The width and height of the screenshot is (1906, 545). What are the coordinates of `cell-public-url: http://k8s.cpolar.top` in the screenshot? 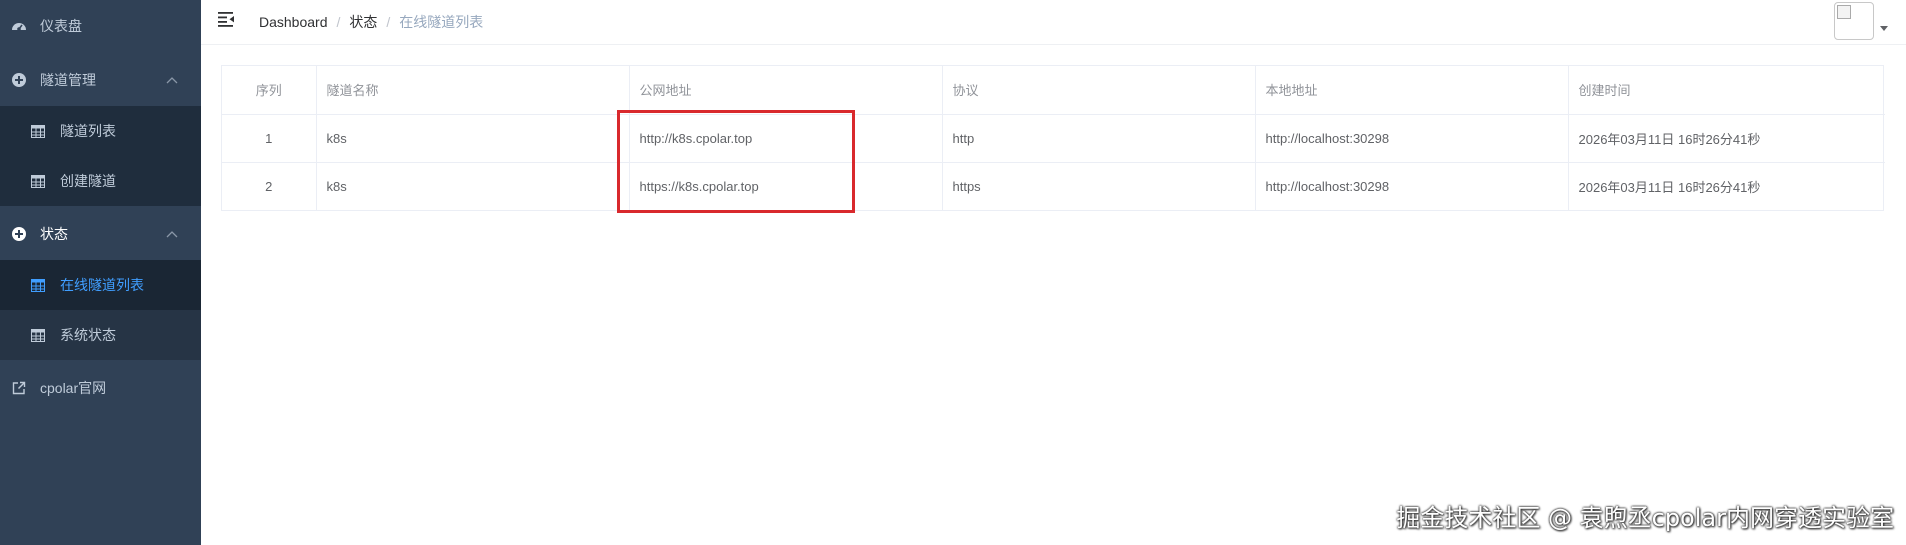 It's located at (786, 138).